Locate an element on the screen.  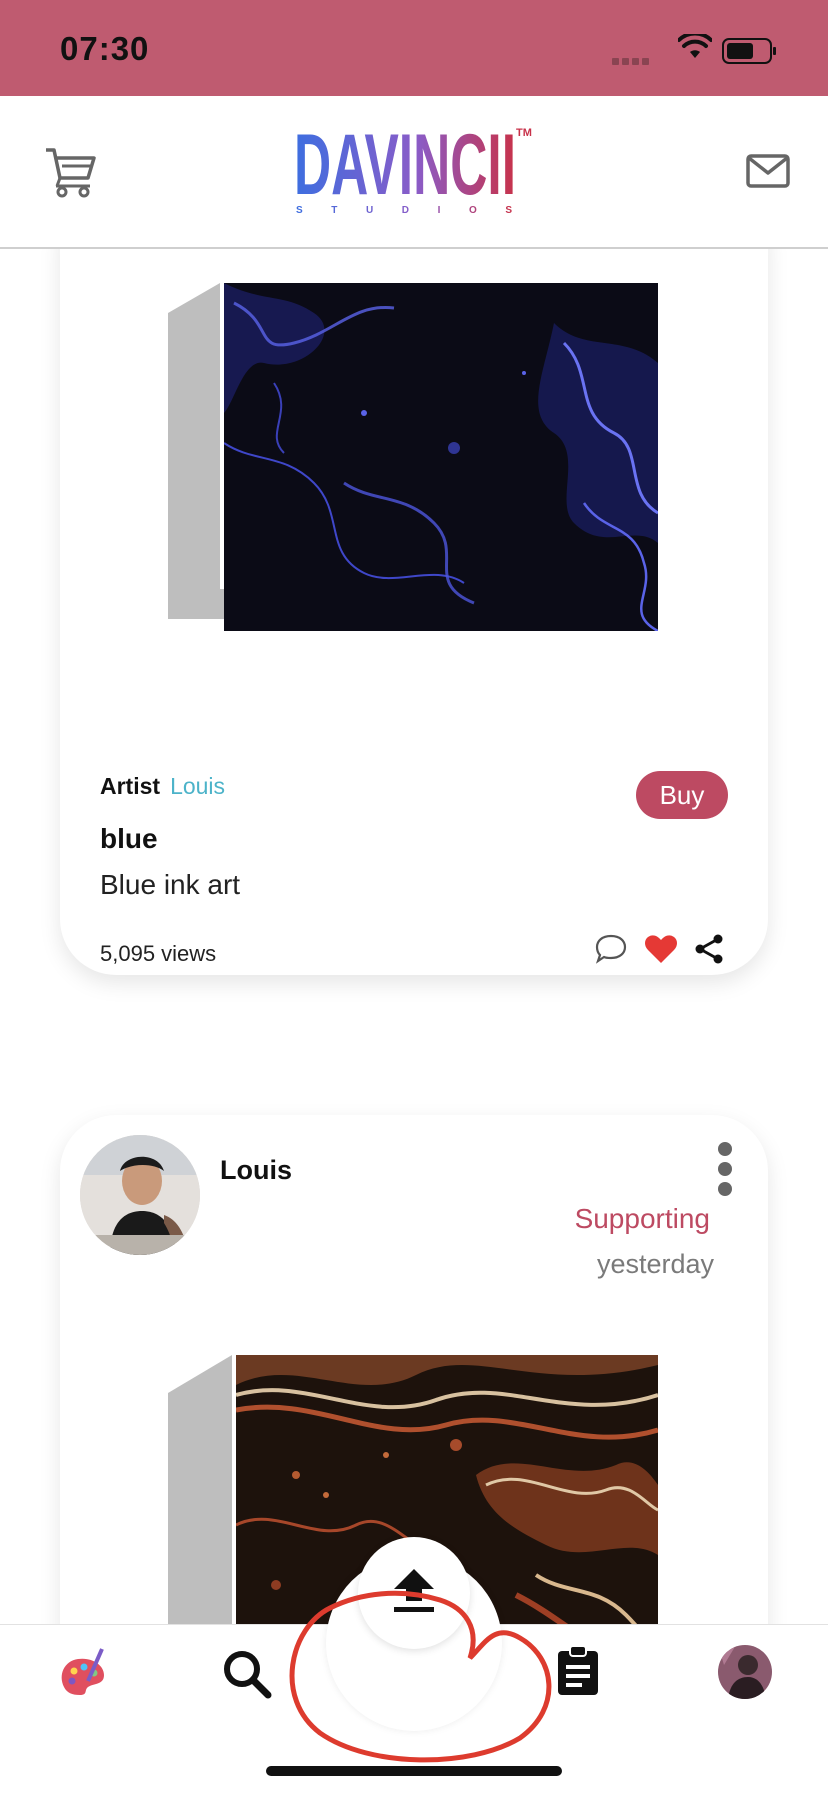
artist-label: Artist is located at coordinates (130, 786).